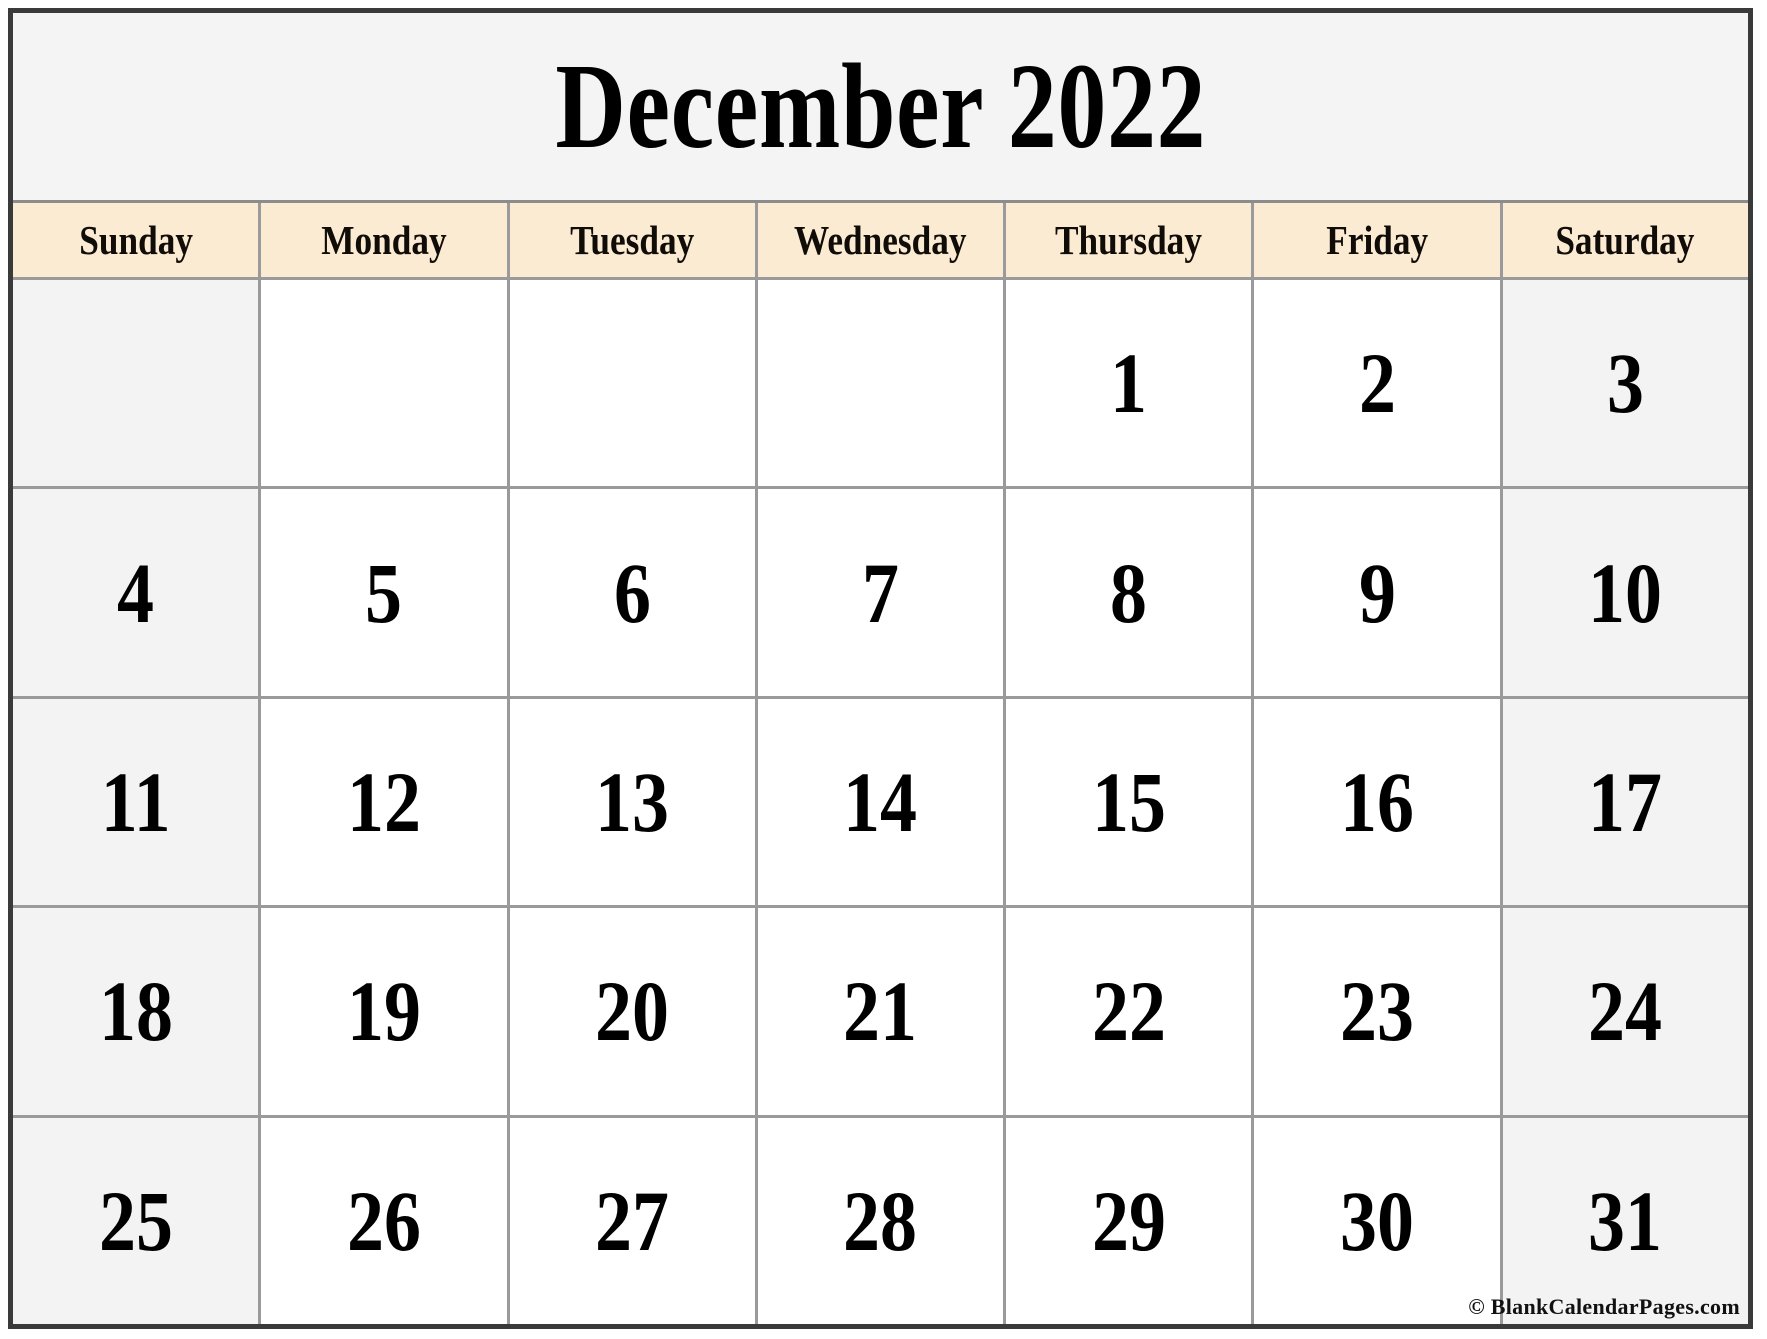  I want to click on day-cell: 22, so click(1129, 1011).